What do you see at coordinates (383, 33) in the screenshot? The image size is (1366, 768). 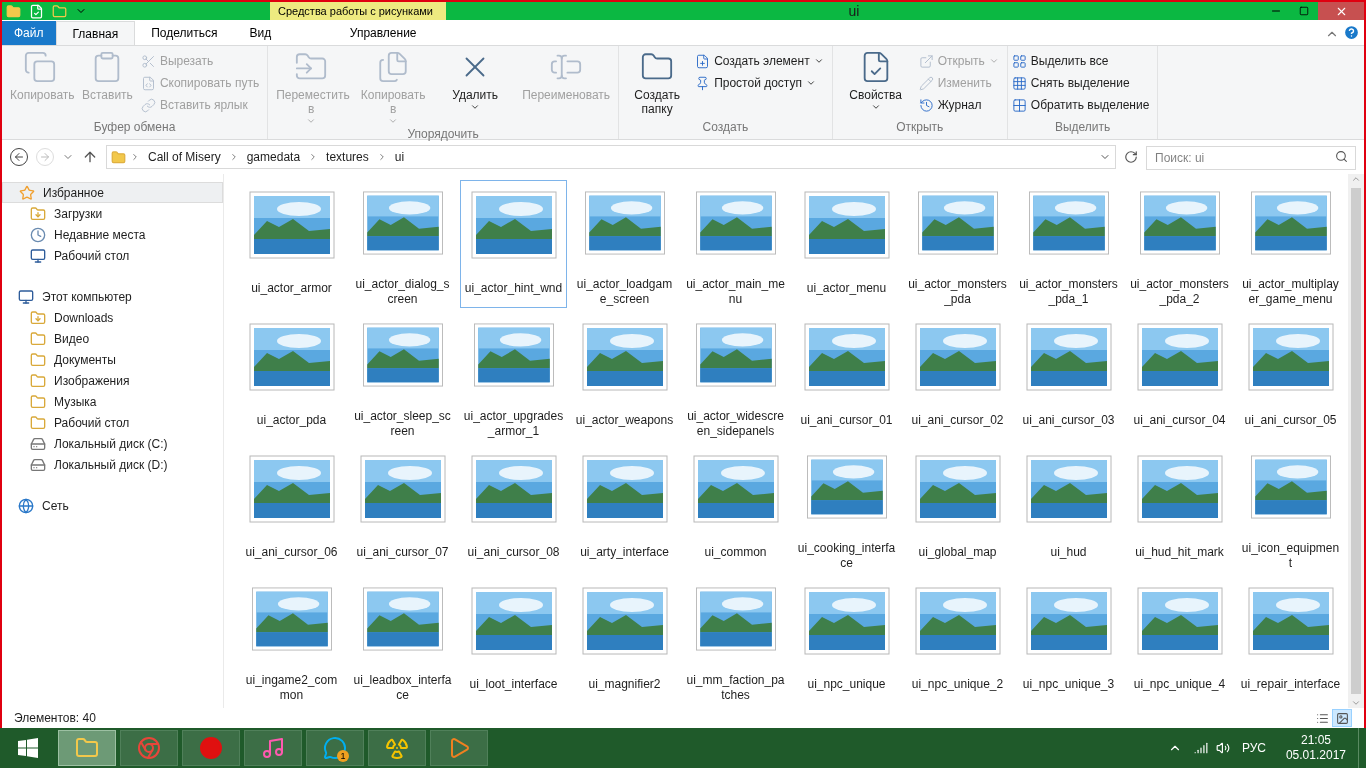 I see `ribbon-tab: Управление` at bounding box center [383, 33].